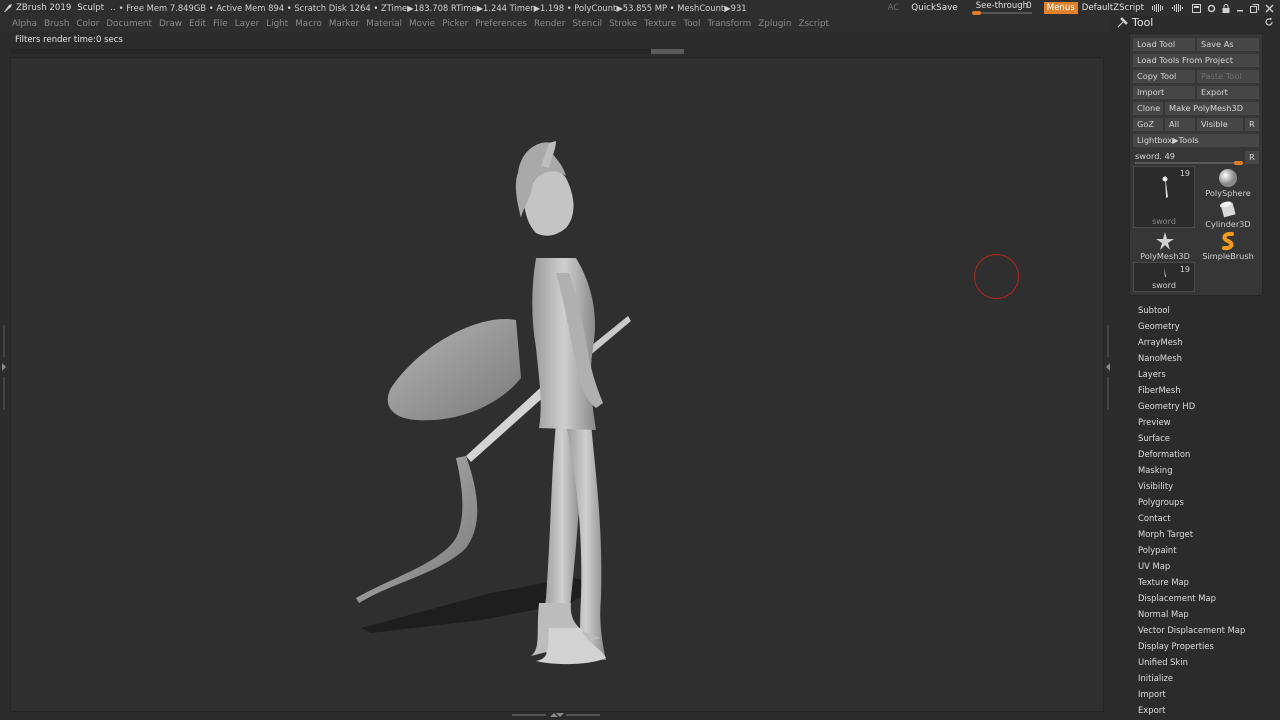 This screenshot has height=720, width=1280. Describe the element at coordinates (1228, 241) in the screenshot. I see `simplebrush-icon` at that location.